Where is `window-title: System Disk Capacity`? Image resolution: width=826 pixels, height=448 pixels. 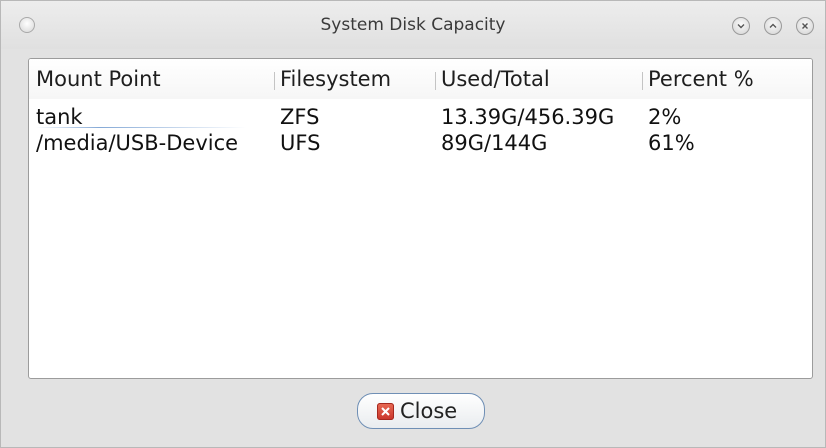 window-title: System Disk Capacity is located at coordinates (413, 25).